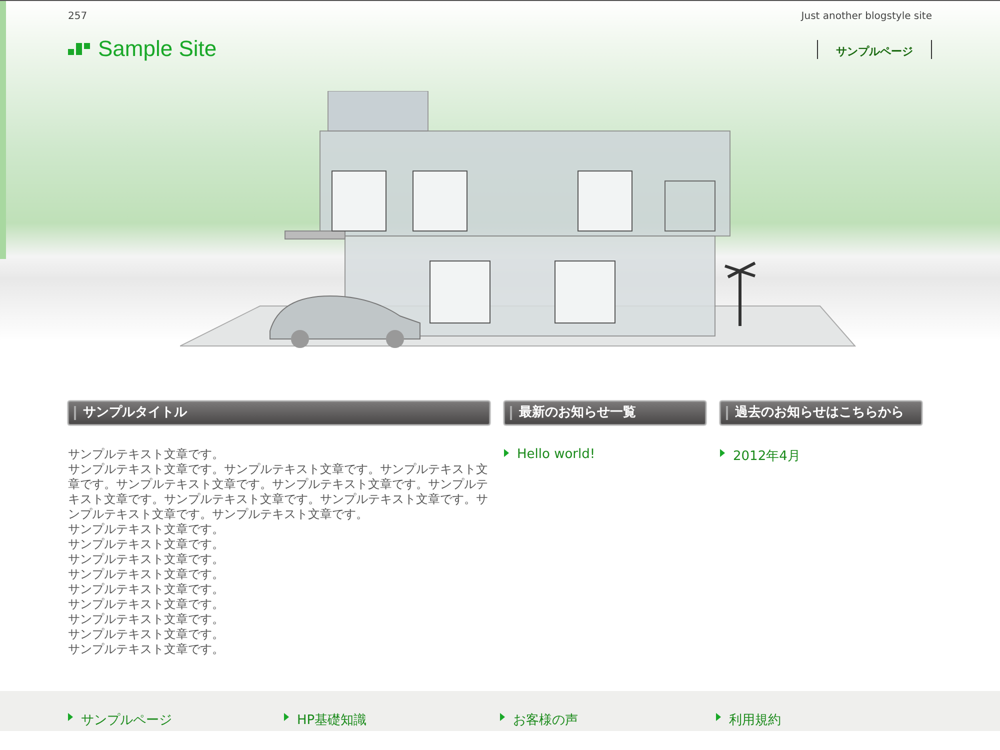 This screenshot has width=1000, height=750. Describe the element at coordinates (545, 720) in the screenshot. I see `footer-link: お客様の声` at that location.